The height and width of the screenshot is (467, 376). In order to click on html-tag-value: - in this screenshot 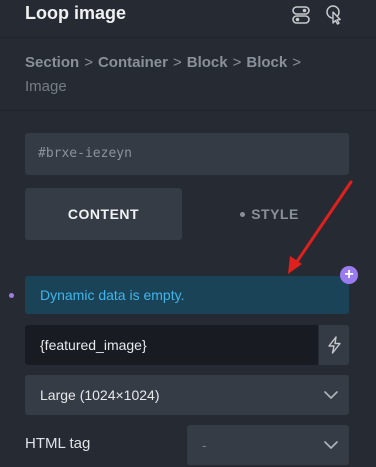, I will do `click(204, 445)`.